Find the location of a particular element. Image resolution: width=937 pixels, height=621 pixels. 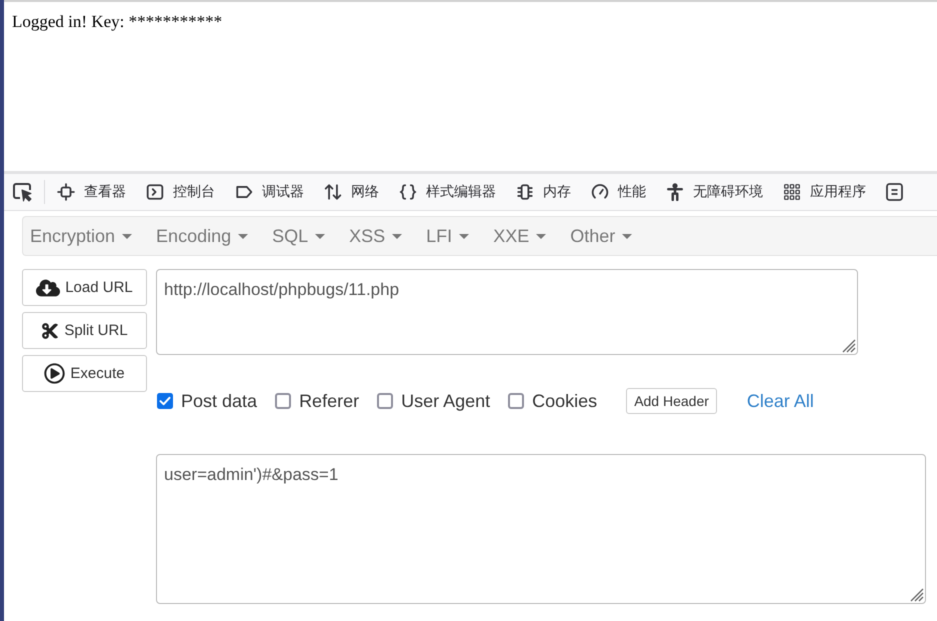

devtools-tab: 查看器 is located at coordinates (91, 192).